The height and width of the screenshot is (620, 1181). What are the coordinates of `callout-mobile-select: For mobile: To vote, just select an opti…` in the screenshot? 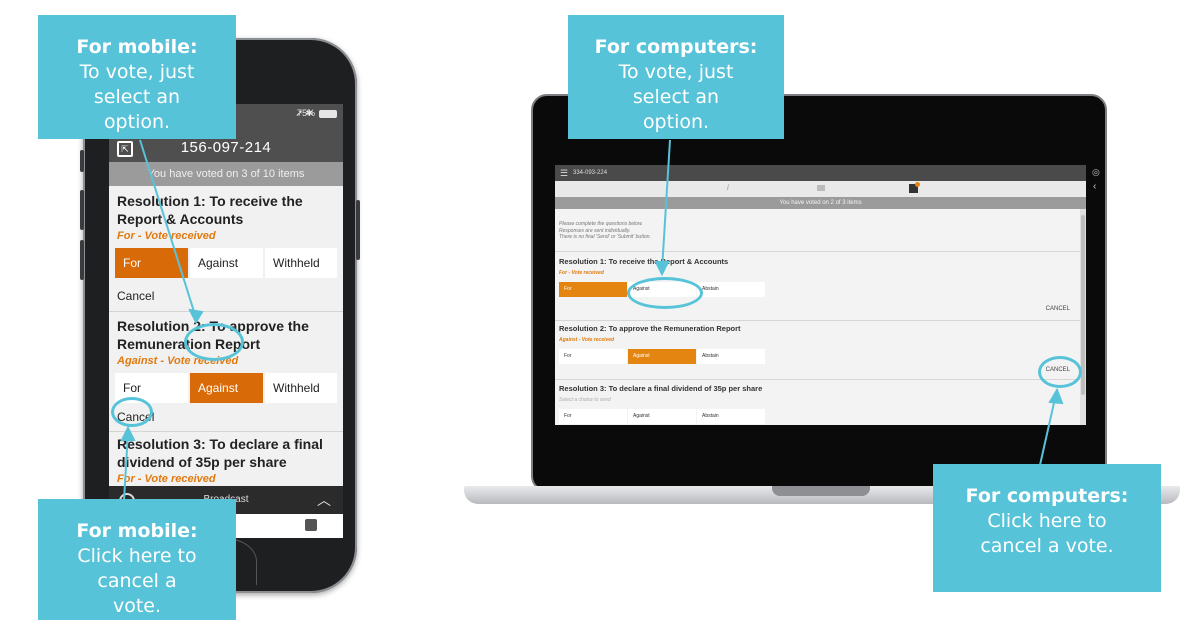 It's located at (137, 77).